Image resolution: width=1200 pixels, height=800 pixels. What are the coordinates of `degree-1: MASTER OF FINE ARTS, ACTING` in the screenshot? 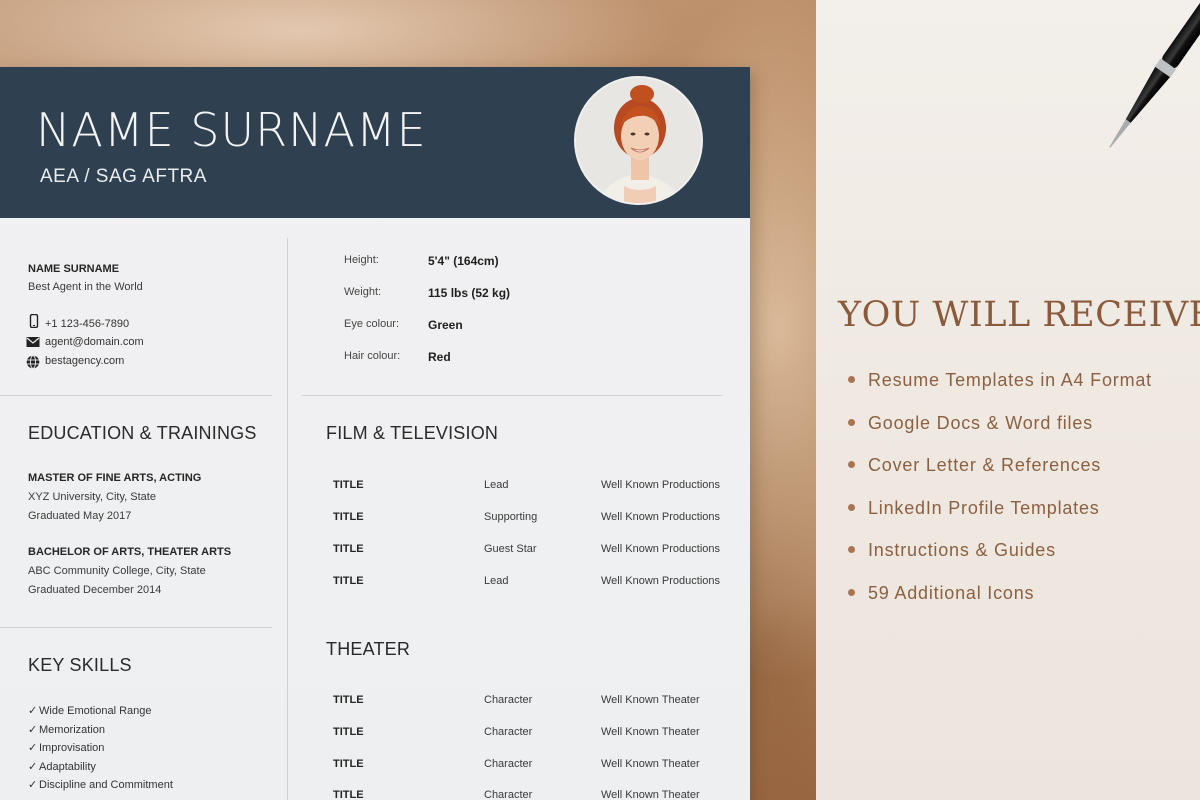 It's located at (115, 478).